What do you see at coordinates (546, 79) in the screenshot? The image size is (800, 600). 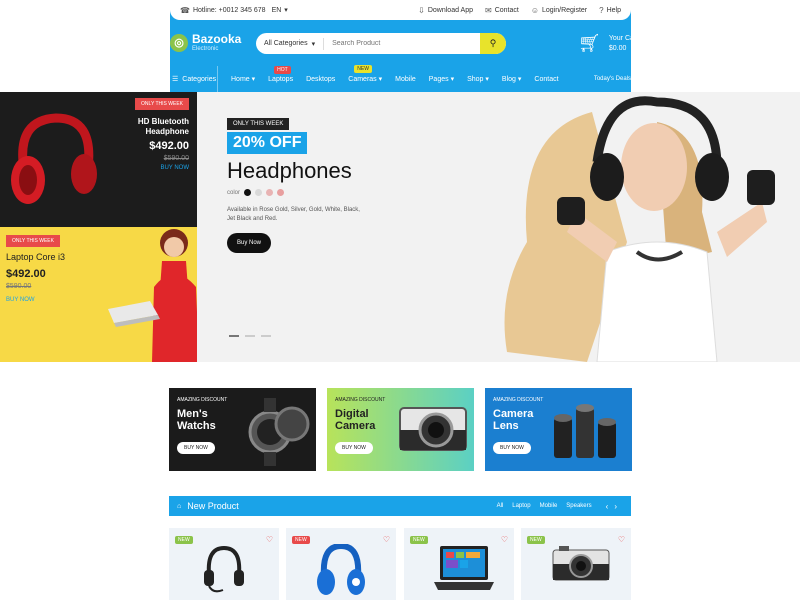 I see `nav-item-contact: Contact` at bounding box center [546, 79].